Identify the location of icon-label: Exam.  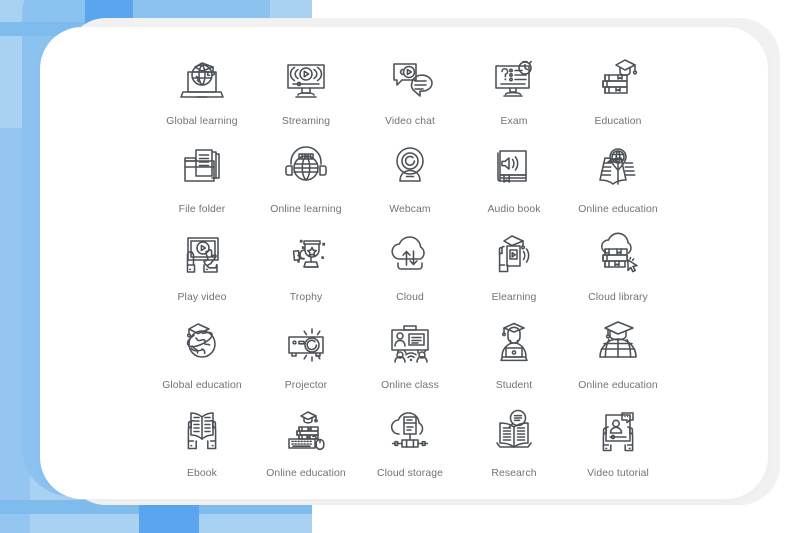
(514, 121).